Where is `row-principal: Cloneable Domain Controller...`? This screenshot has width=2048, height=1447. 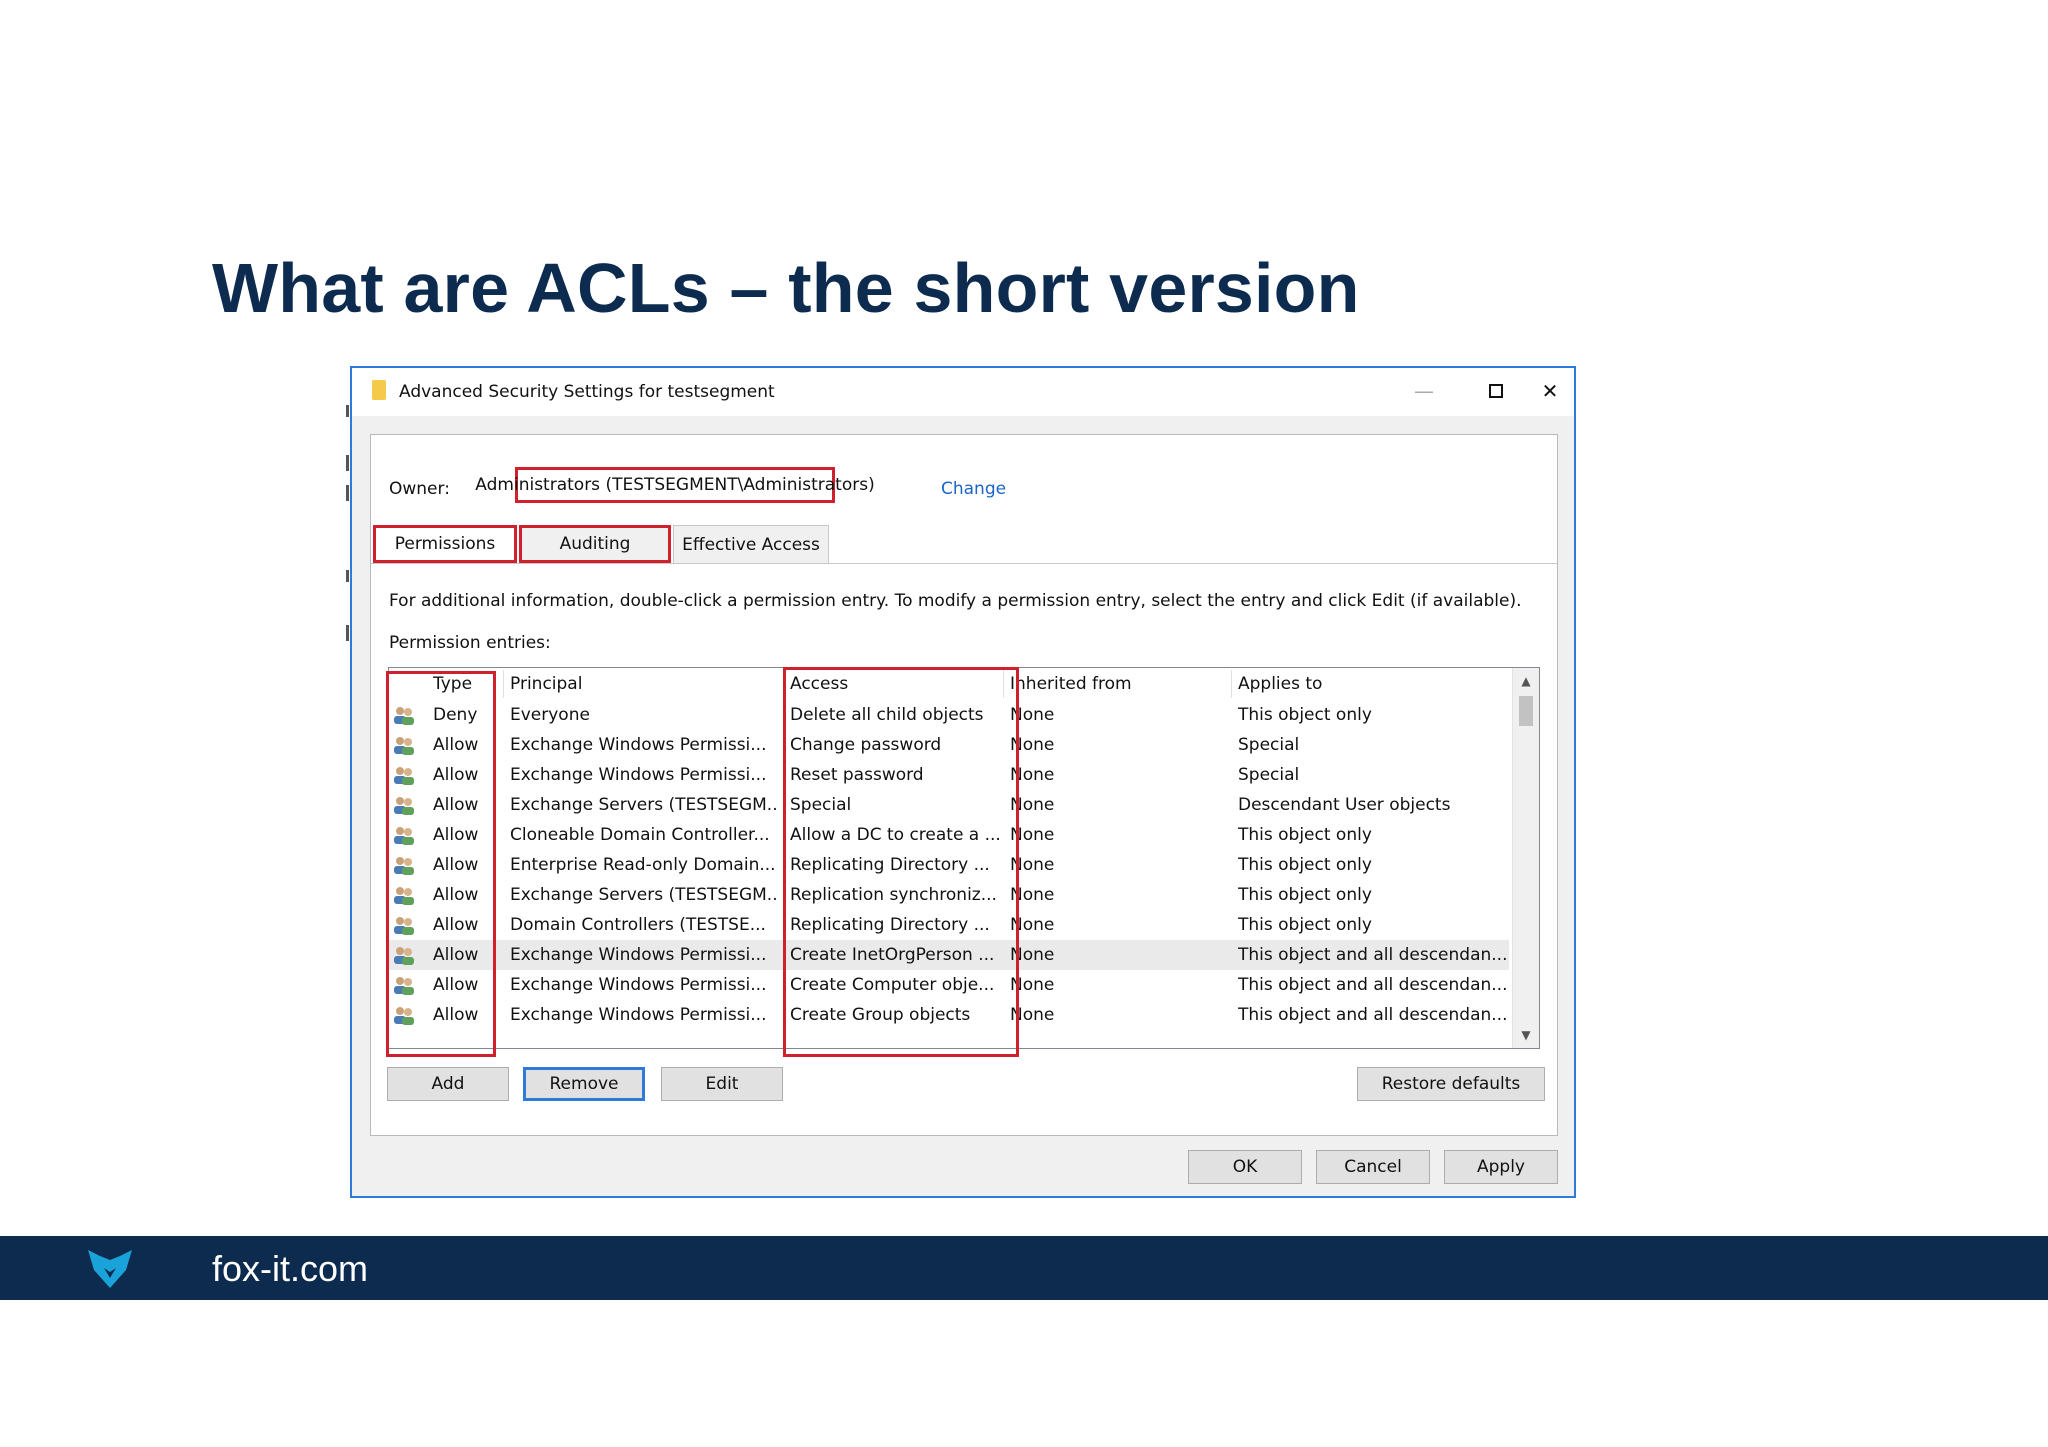
row-principal: Cloneable Domain Controller... is located at coordinates (640, 835).